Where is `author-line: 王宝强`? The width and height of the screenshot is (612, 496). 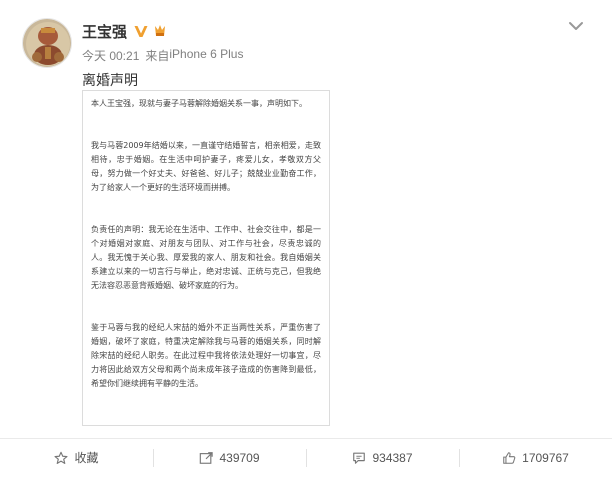 author-line: 王宝强 is located at coordinates (125, 31).